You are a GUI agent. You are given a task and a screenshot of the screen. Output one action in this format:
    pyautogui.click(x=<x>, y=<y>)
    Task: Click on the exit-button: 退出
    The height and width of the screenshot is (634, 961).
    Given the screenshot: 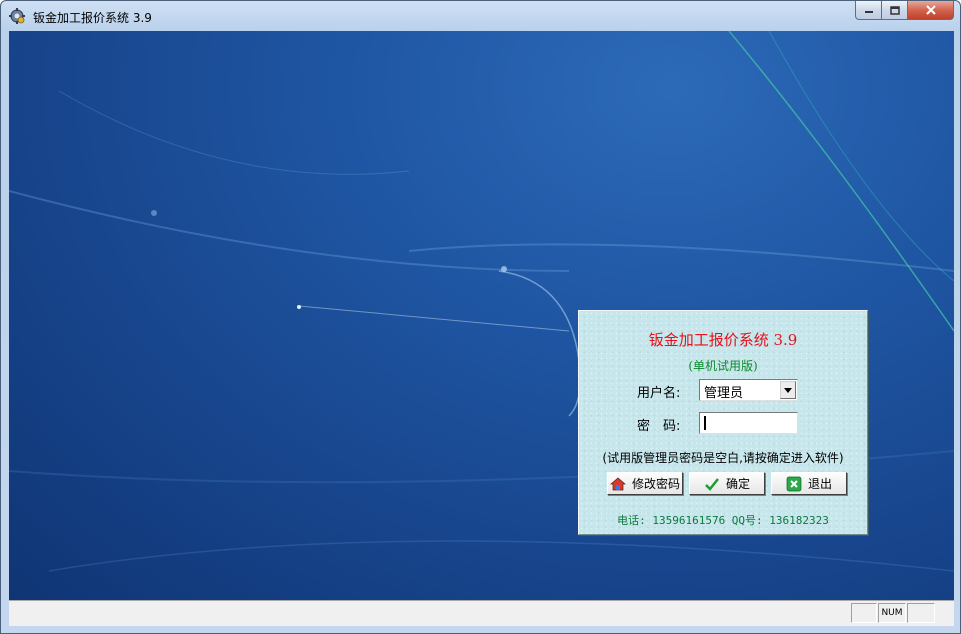 What is the action you would take?
    pyautogui.click(x=809, y=483)
    